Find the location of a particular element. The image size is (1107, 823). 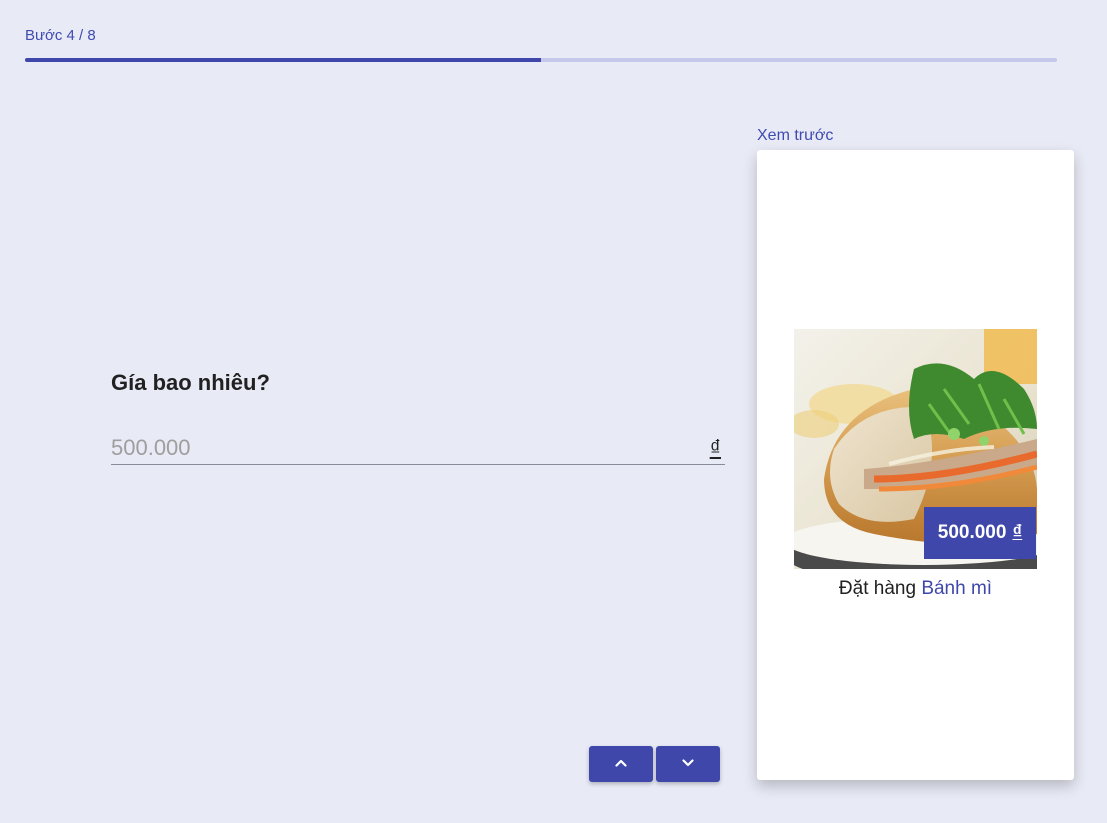

price-badge: 500.000 ₫ is located at coordinates (980, 533).